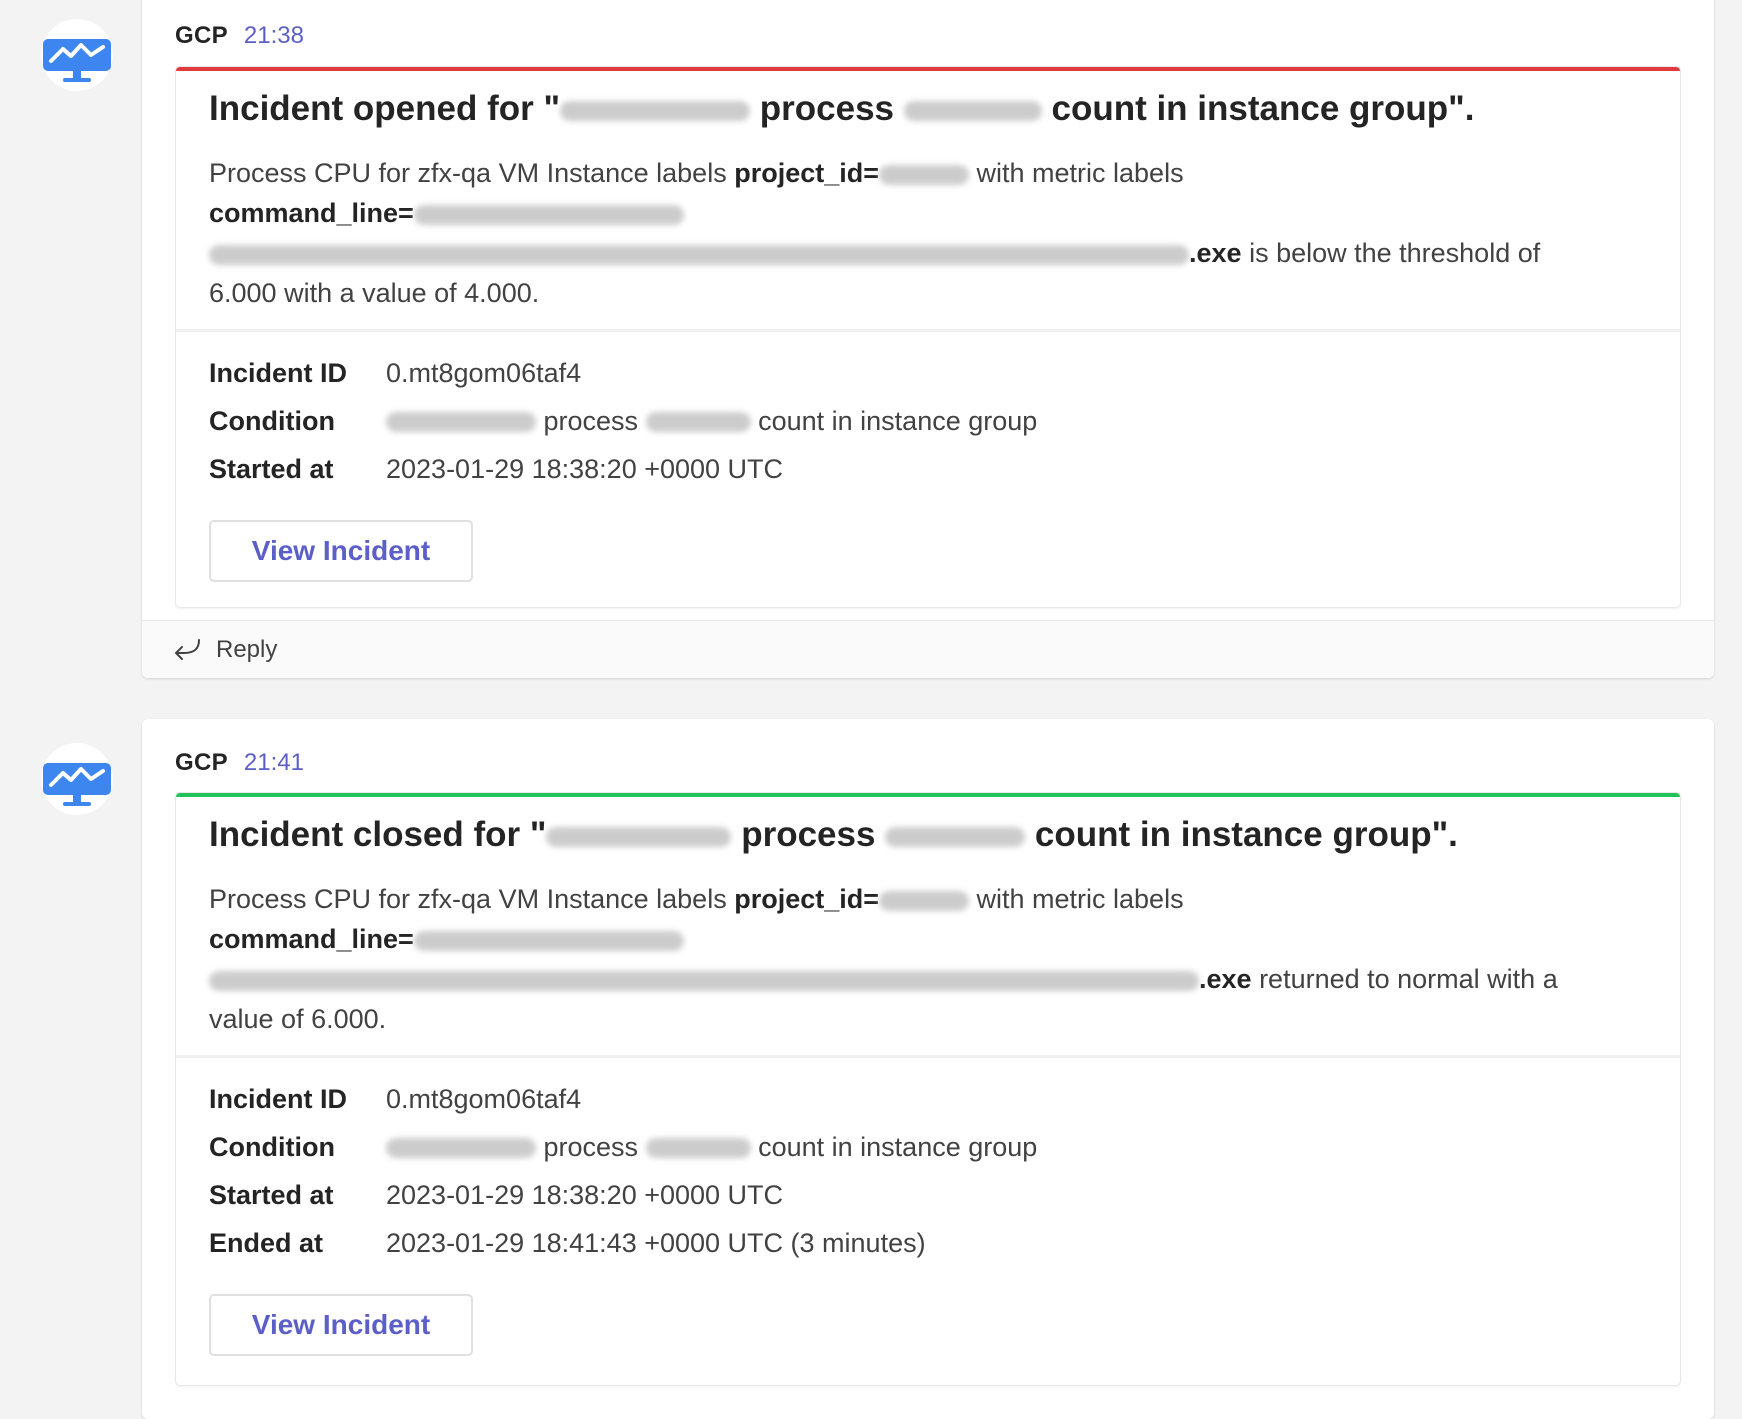 This screenshot has width=1742, height=1419. Describe the element at coordinates (378, 834) in the screenshot. I see `title-prefix: Incident closed for "` at that location.